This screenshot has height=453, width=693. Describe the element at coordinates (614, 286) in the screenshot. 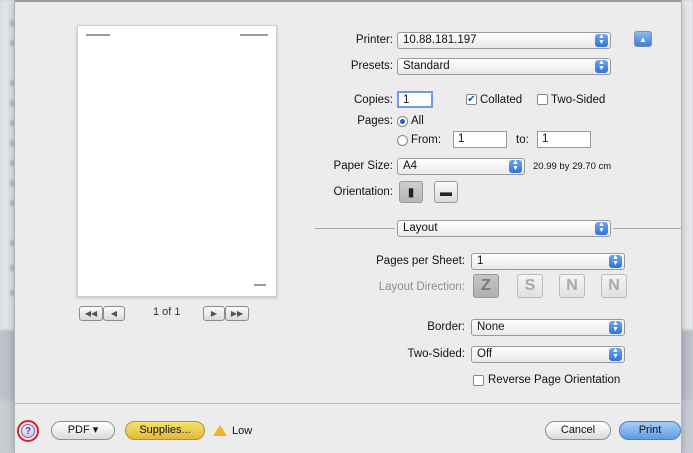

I see `layout-direction-n-reverse-button: N` at that location.